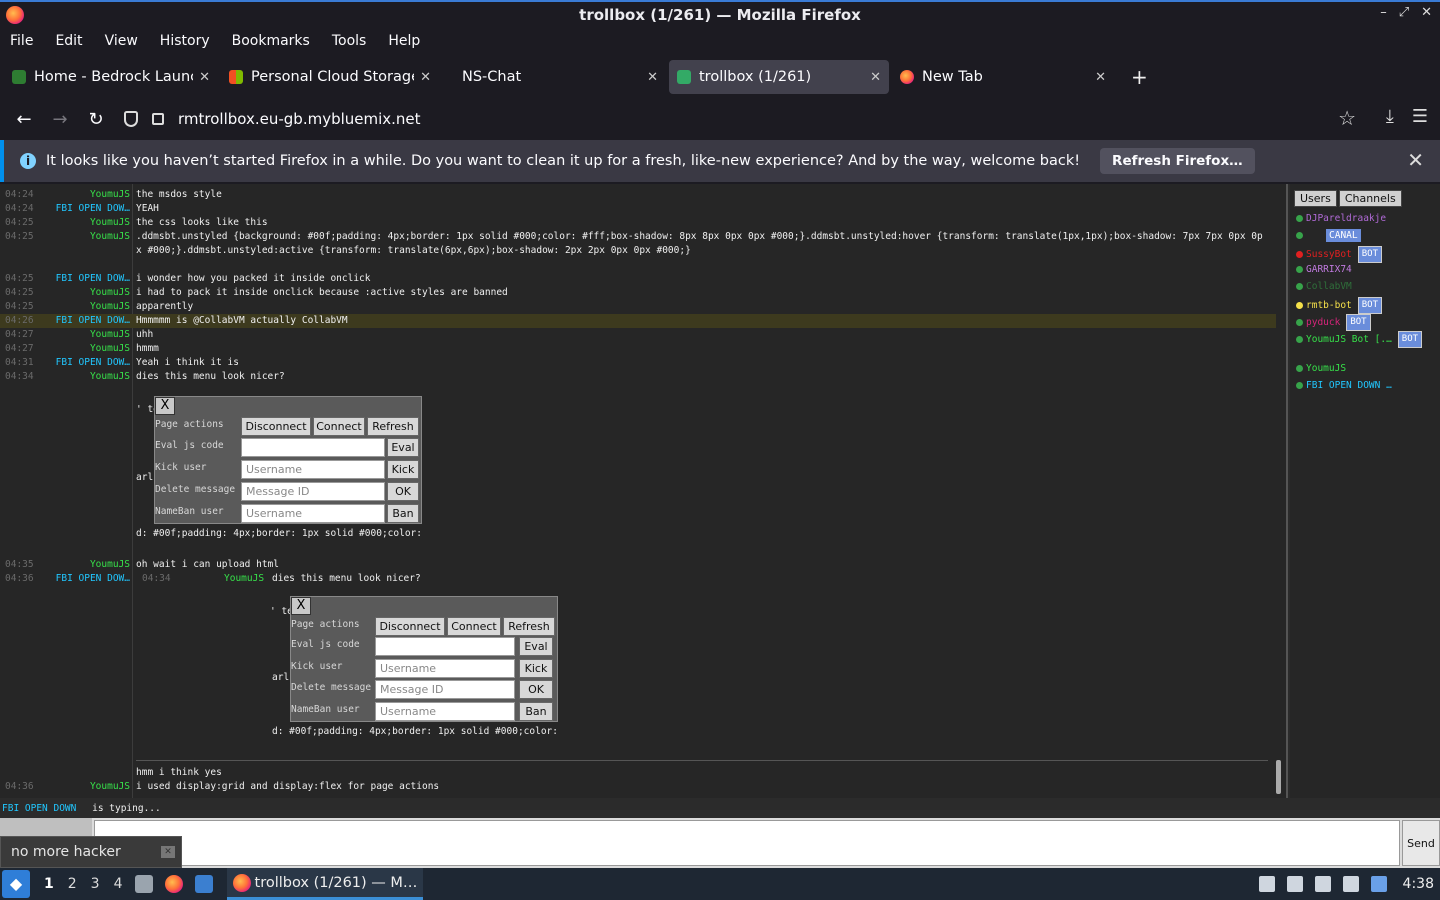 This screenshot has height=900, width=1440. I want to click on user-list-item: CollabVM, so click(1324, 286).